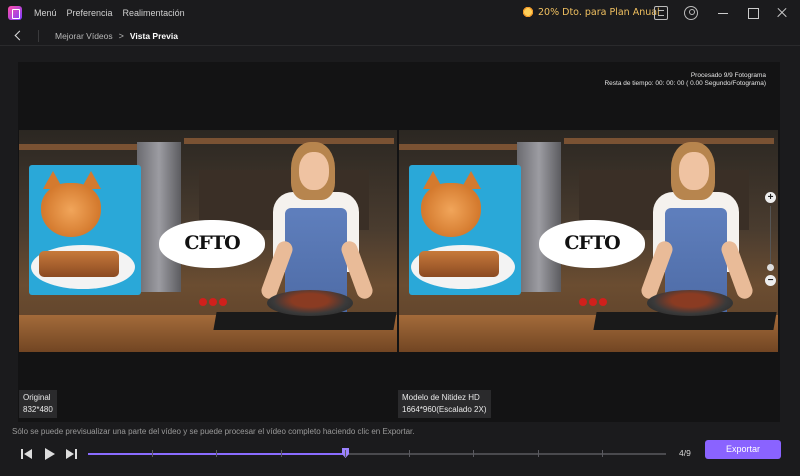 The height and width of the screenshot is (476, 800). I want to click on menu-item-preferences: Preferencia, so click(90, 13).